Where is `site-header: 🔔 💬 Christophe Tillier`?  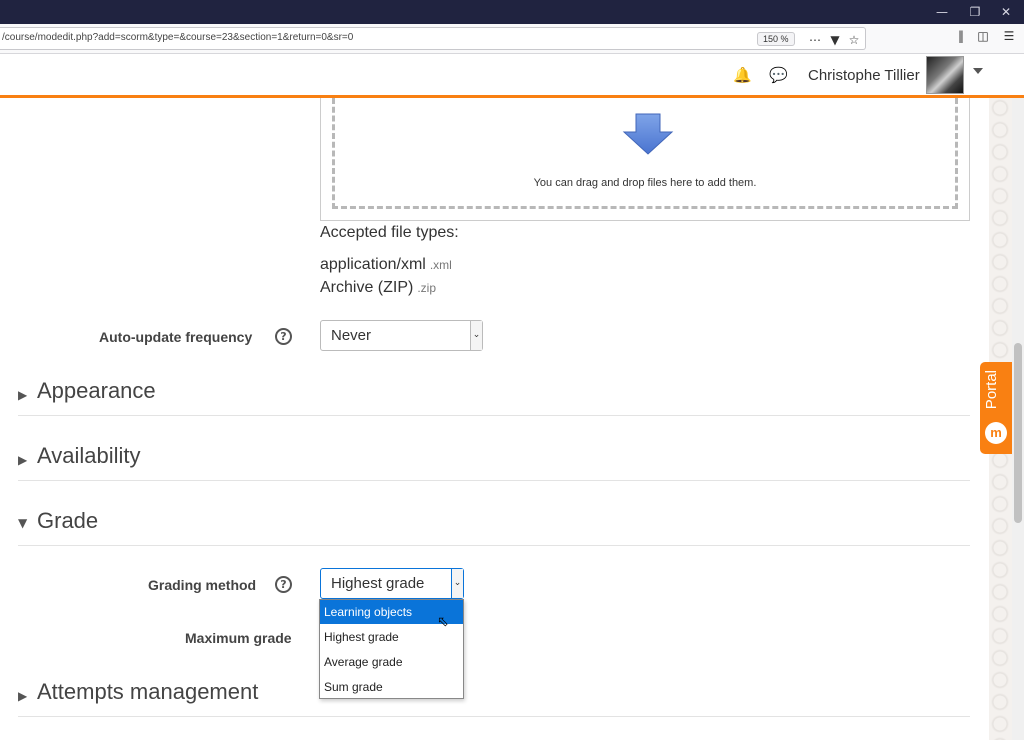
site-header: 🔔 💬 Christophe Tillier is located at coordinates (512, 76).